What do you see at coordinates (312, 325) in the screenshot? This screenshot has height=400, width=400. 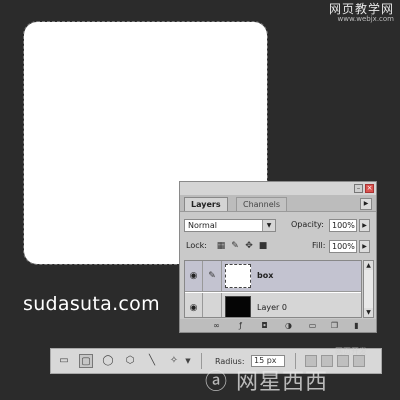 I see `folder-icon: ▭` at bounding box center [312, 325].